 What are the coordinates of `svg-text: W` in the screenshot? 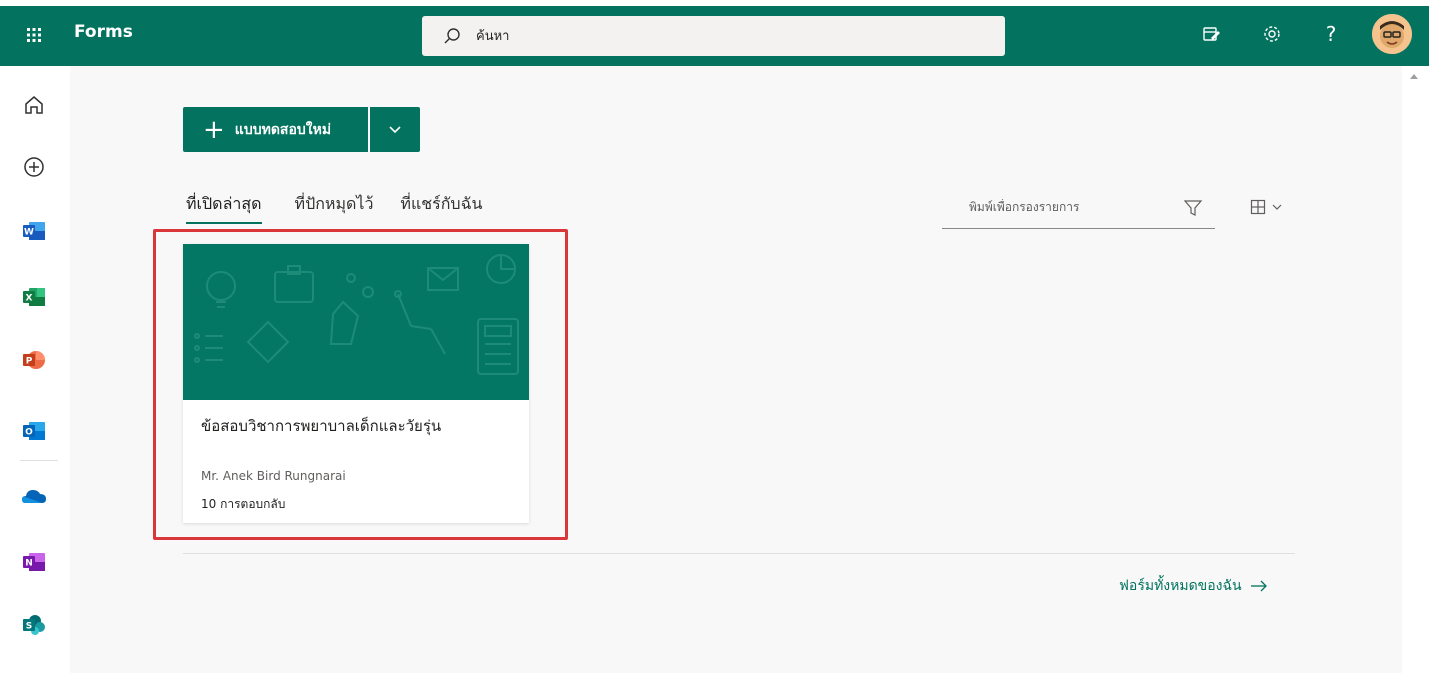 It's located at (29, 233).